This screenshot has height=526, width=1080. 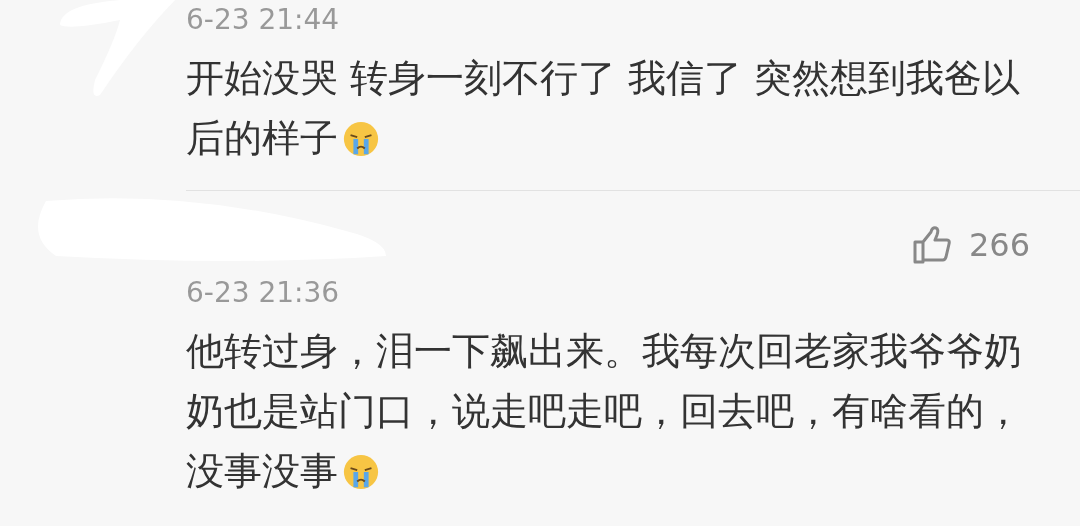 What do you see at coordinates (932, 245) in the screenshot?
I see `thumbs-up-icon` at bounding box center [932, 245].